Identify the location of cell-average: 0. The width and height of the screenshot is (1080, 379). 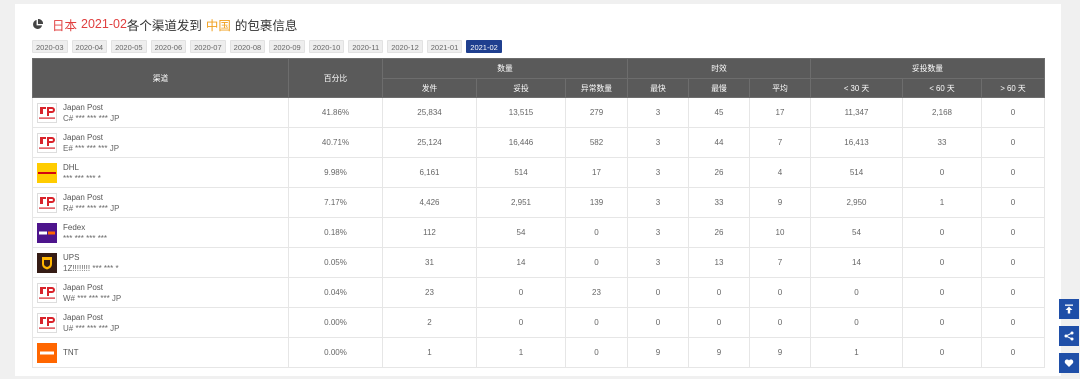
(780, 292).